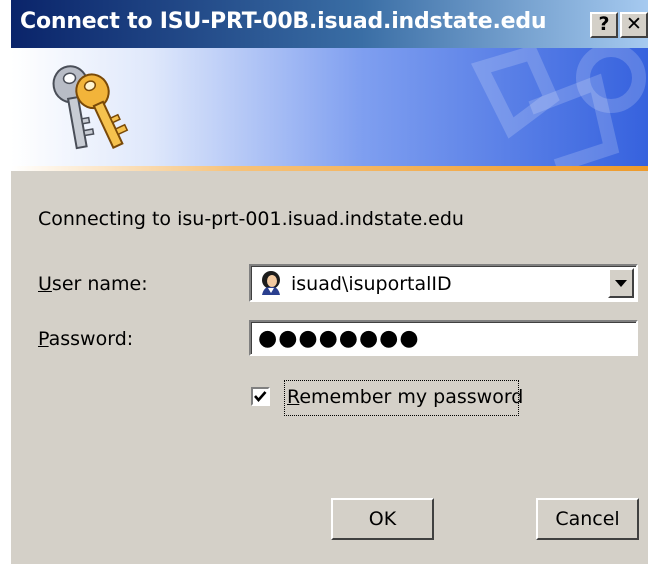 The image size is (648, 564). Describe the element at coordinates (634, 25) in the screenshot. I see `close-button: ✕` at that location.